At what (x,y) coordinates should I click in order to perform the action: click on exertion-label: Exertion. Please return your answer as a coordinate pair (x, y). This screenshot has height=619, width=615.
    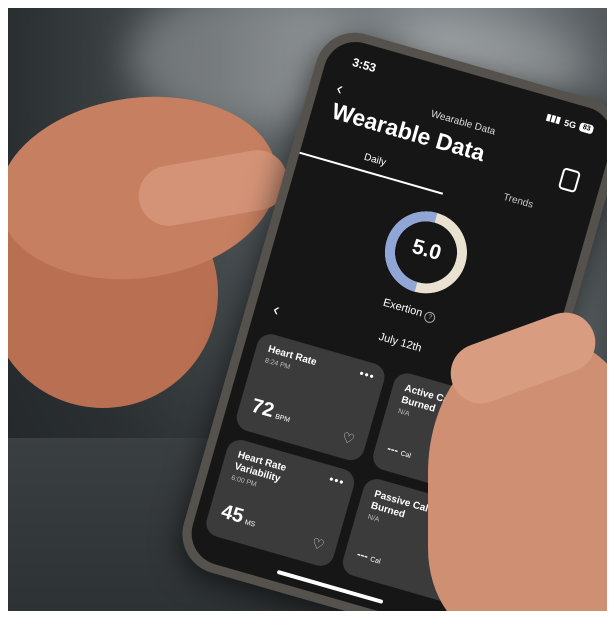
    Looking at the image, I should click on (402, 308).